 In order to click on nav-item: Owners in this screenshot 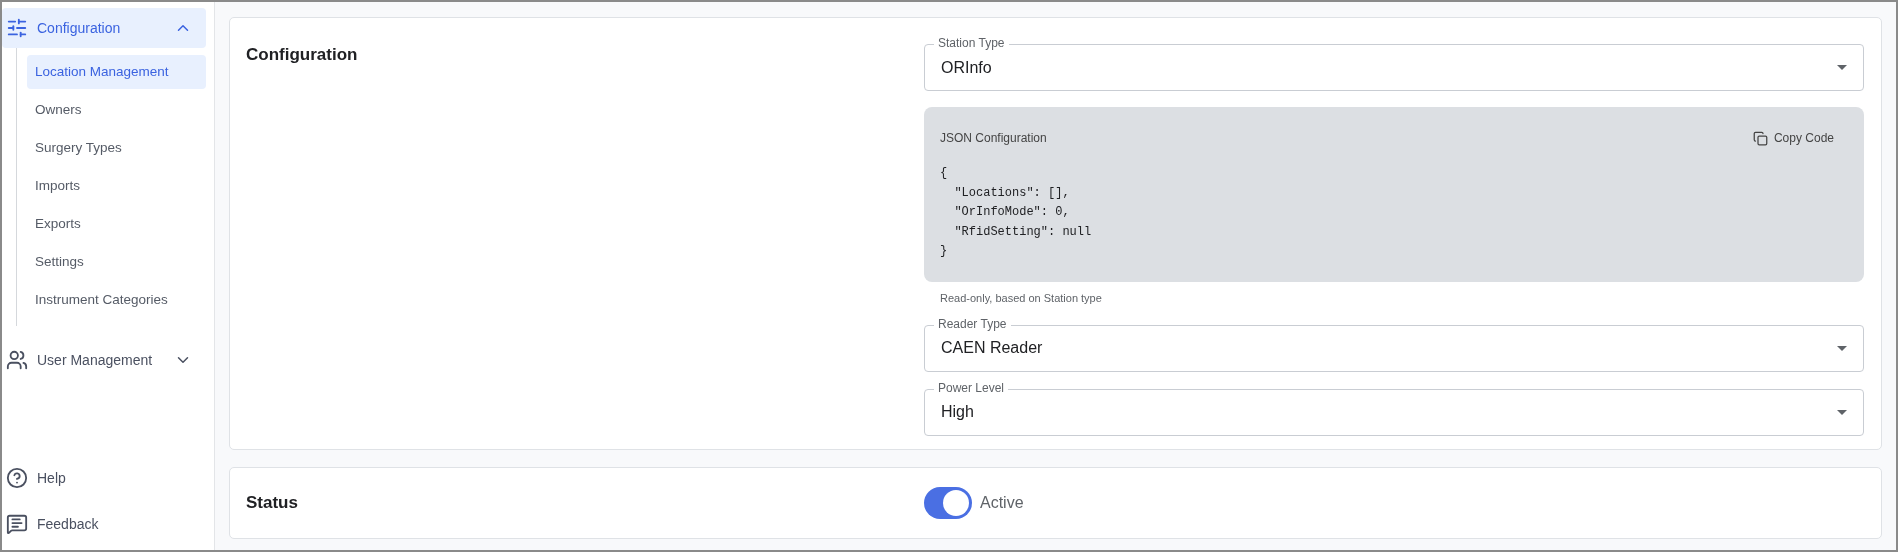, I will do `click(116, 110)`.